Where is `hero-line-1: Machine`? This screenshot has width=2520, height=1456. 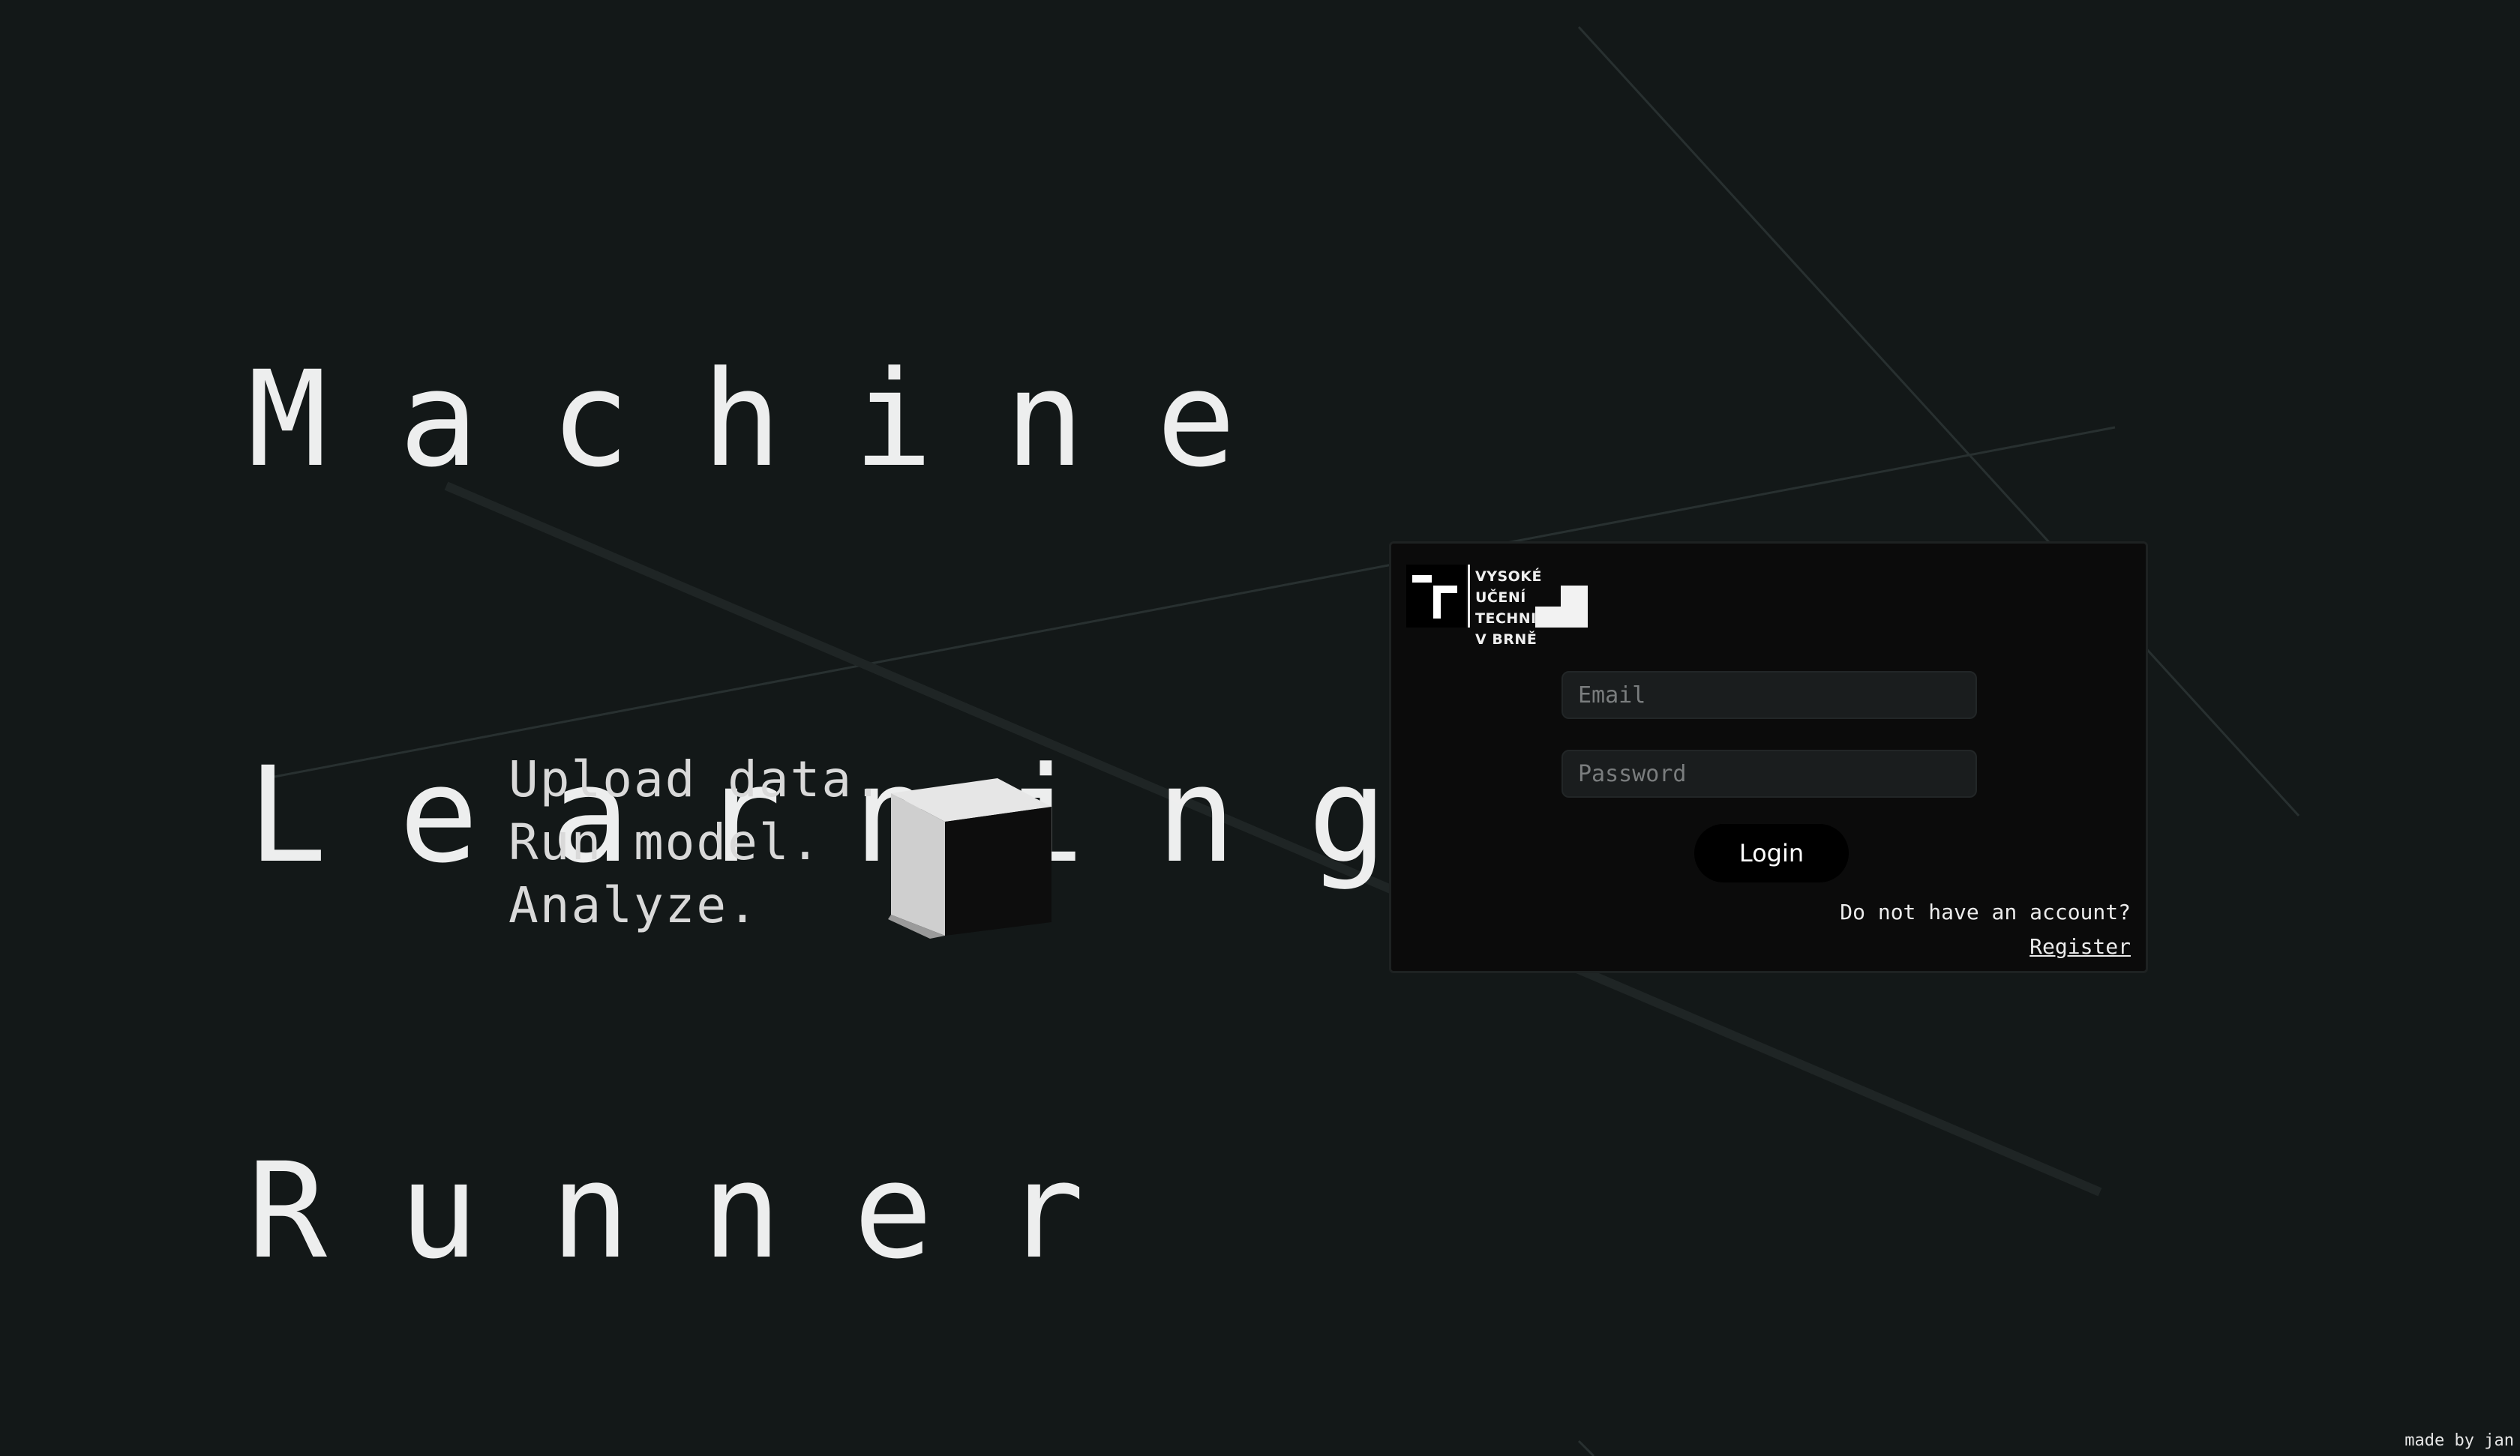 hero-line-1: Machine is located at coordinates (778, 419).